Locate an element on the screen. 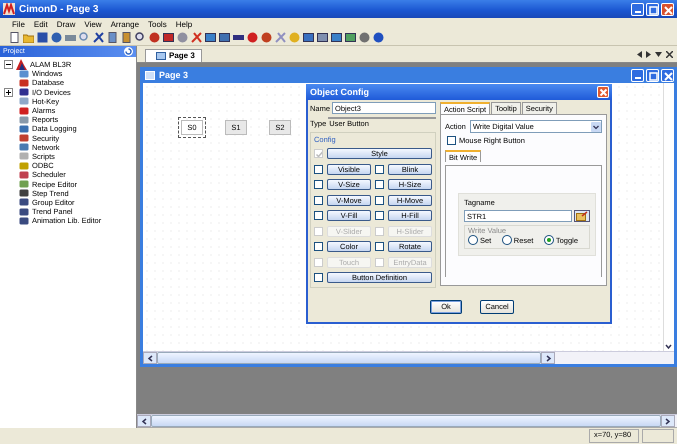  menu-item: Draw is located at coordinates (66, 24).